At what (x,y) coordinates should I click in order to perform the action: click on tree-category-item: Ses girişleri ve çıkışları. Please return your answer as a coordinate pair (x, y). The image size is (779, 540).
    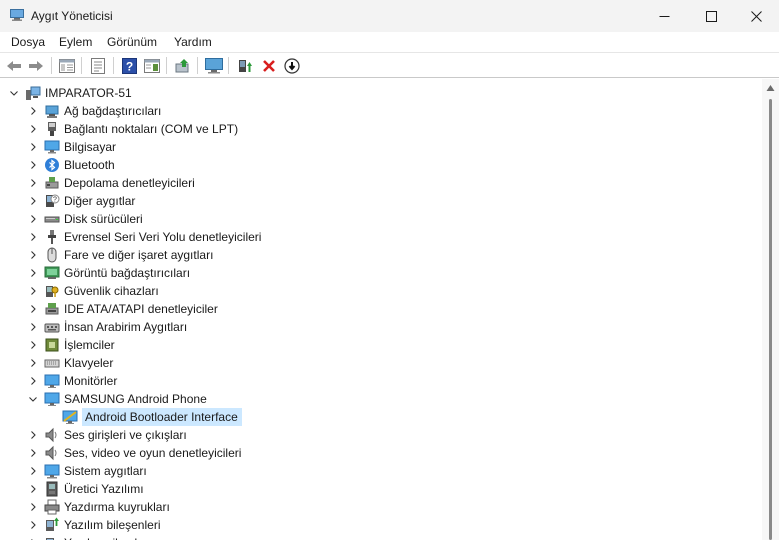
    Looking at the image, I should click on (107, 435).